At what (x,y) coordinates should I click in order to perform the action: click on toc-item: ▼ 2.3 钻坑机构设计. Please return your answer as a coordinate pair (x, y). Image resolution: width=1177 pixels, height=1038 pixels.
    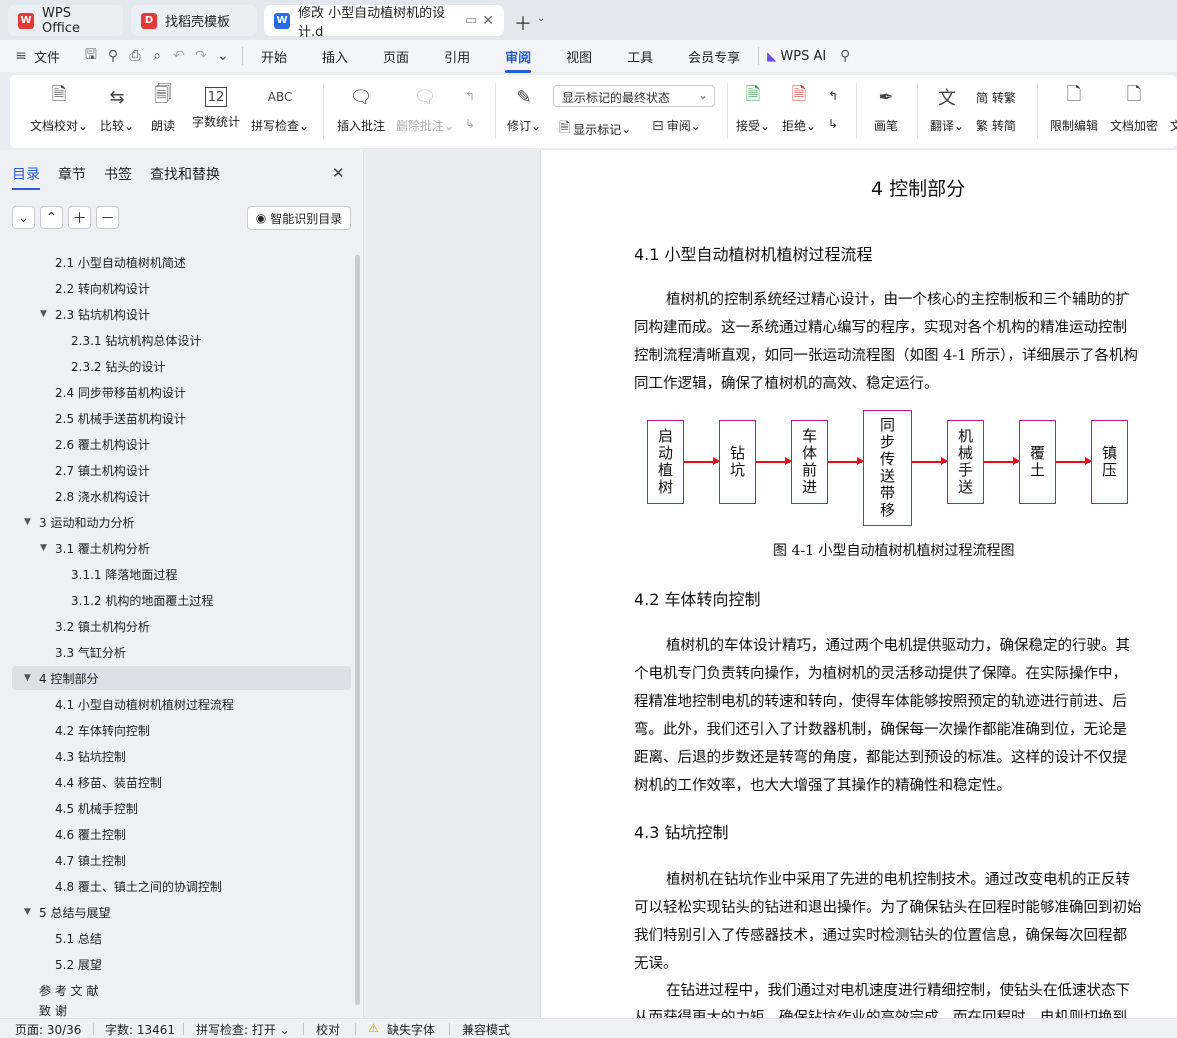
    Looking at the image, I should click on (95, 314).